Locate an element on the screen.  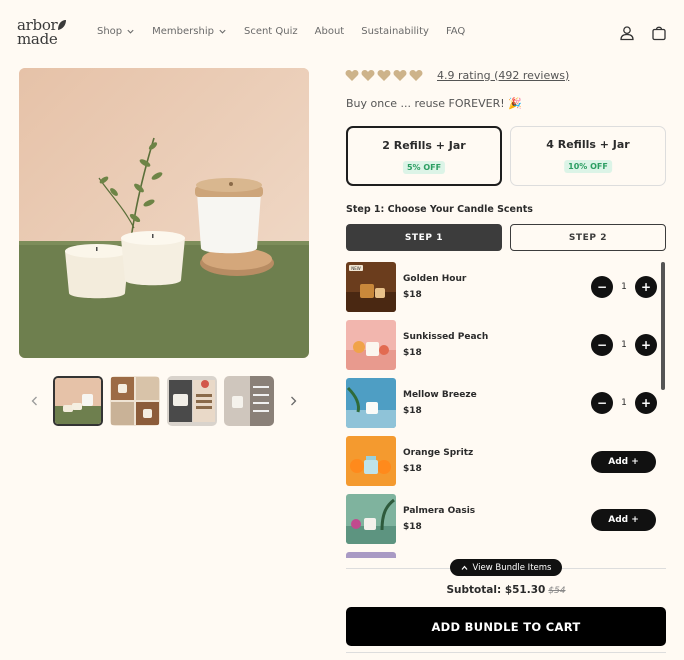
view-bundle-items-button: View Bundle Items is located at coordinates (506, 567).